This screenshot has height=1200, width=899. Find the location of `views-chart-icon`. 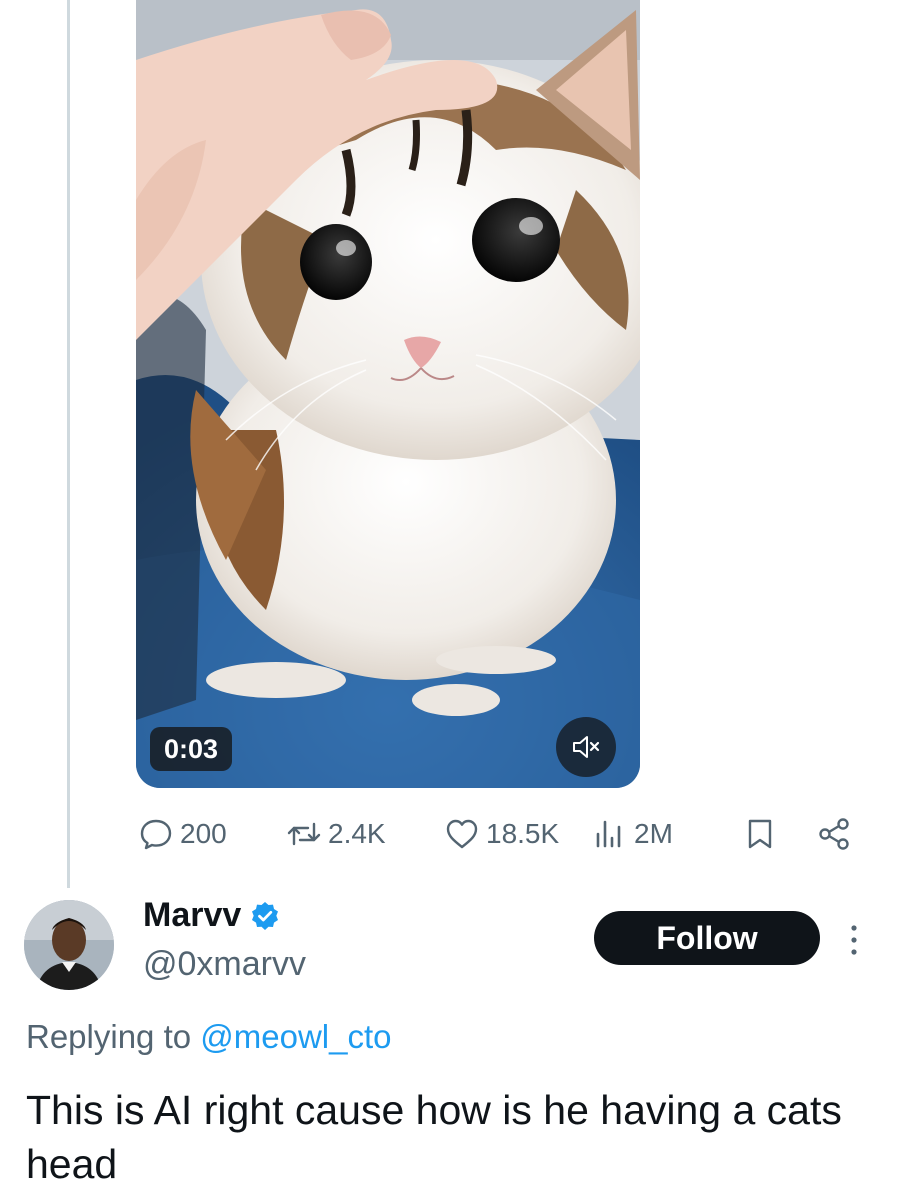

views-chart-icon is located at coordinates (608, 834).